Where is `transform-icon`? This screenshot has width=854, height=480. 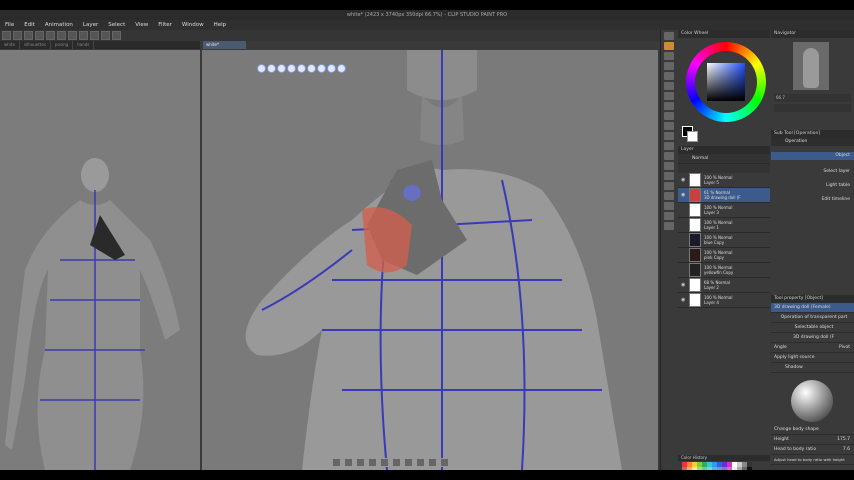 transform-icon is located at coordinates (72, 35).